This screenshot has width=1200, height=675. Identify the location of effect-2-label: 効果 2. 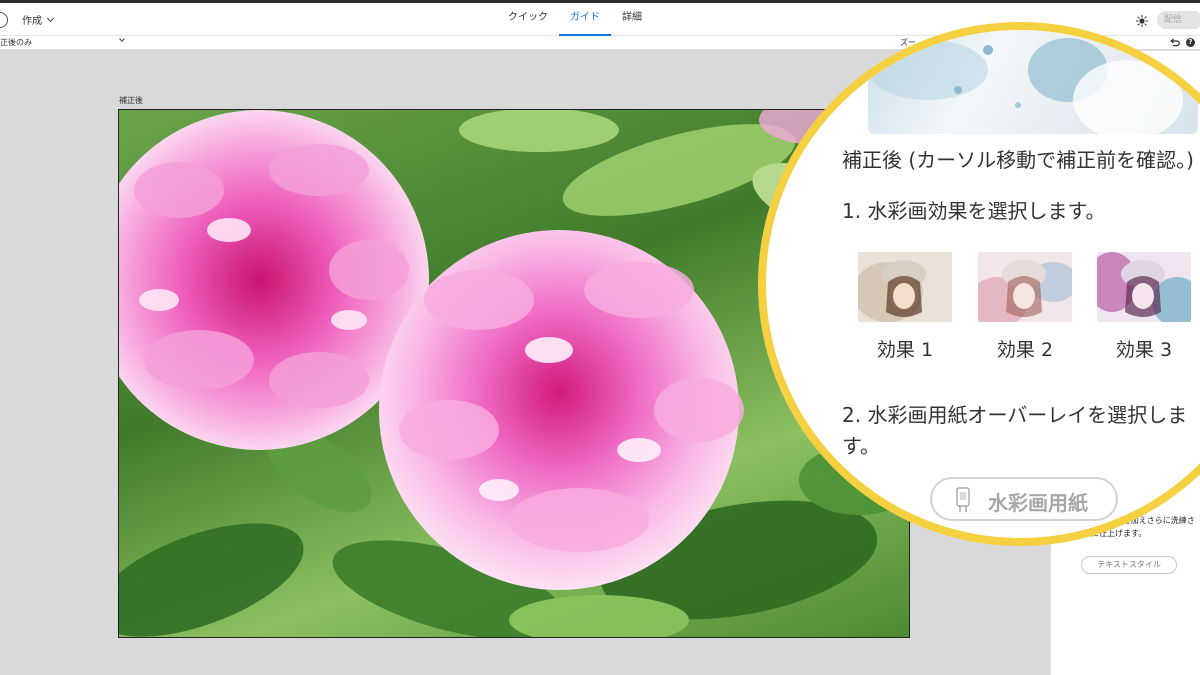
(1025, 350).